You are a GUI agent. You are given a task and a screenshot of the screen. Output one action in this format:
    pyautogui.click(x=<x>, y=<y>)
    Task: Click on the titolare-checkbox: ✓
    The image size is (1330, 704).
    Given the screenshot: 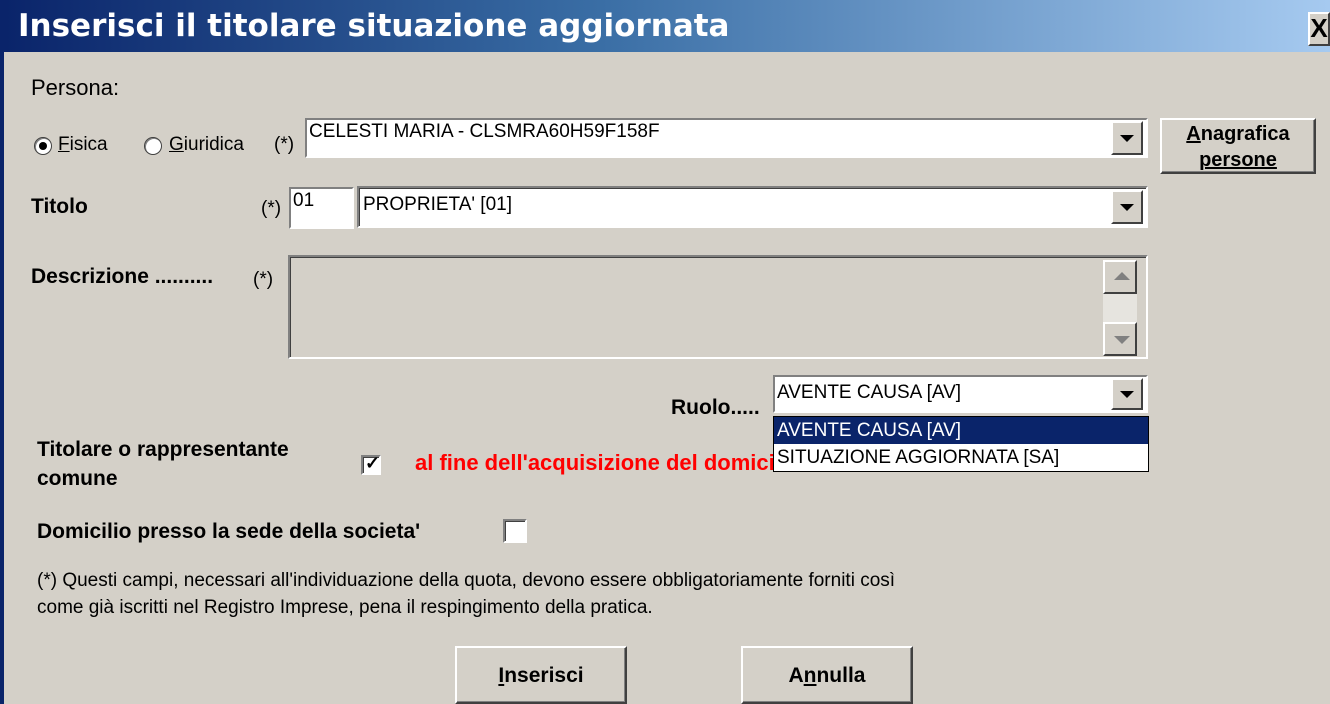 What is the action you would take?
    pyautogui.click(x=371, y=464)
    